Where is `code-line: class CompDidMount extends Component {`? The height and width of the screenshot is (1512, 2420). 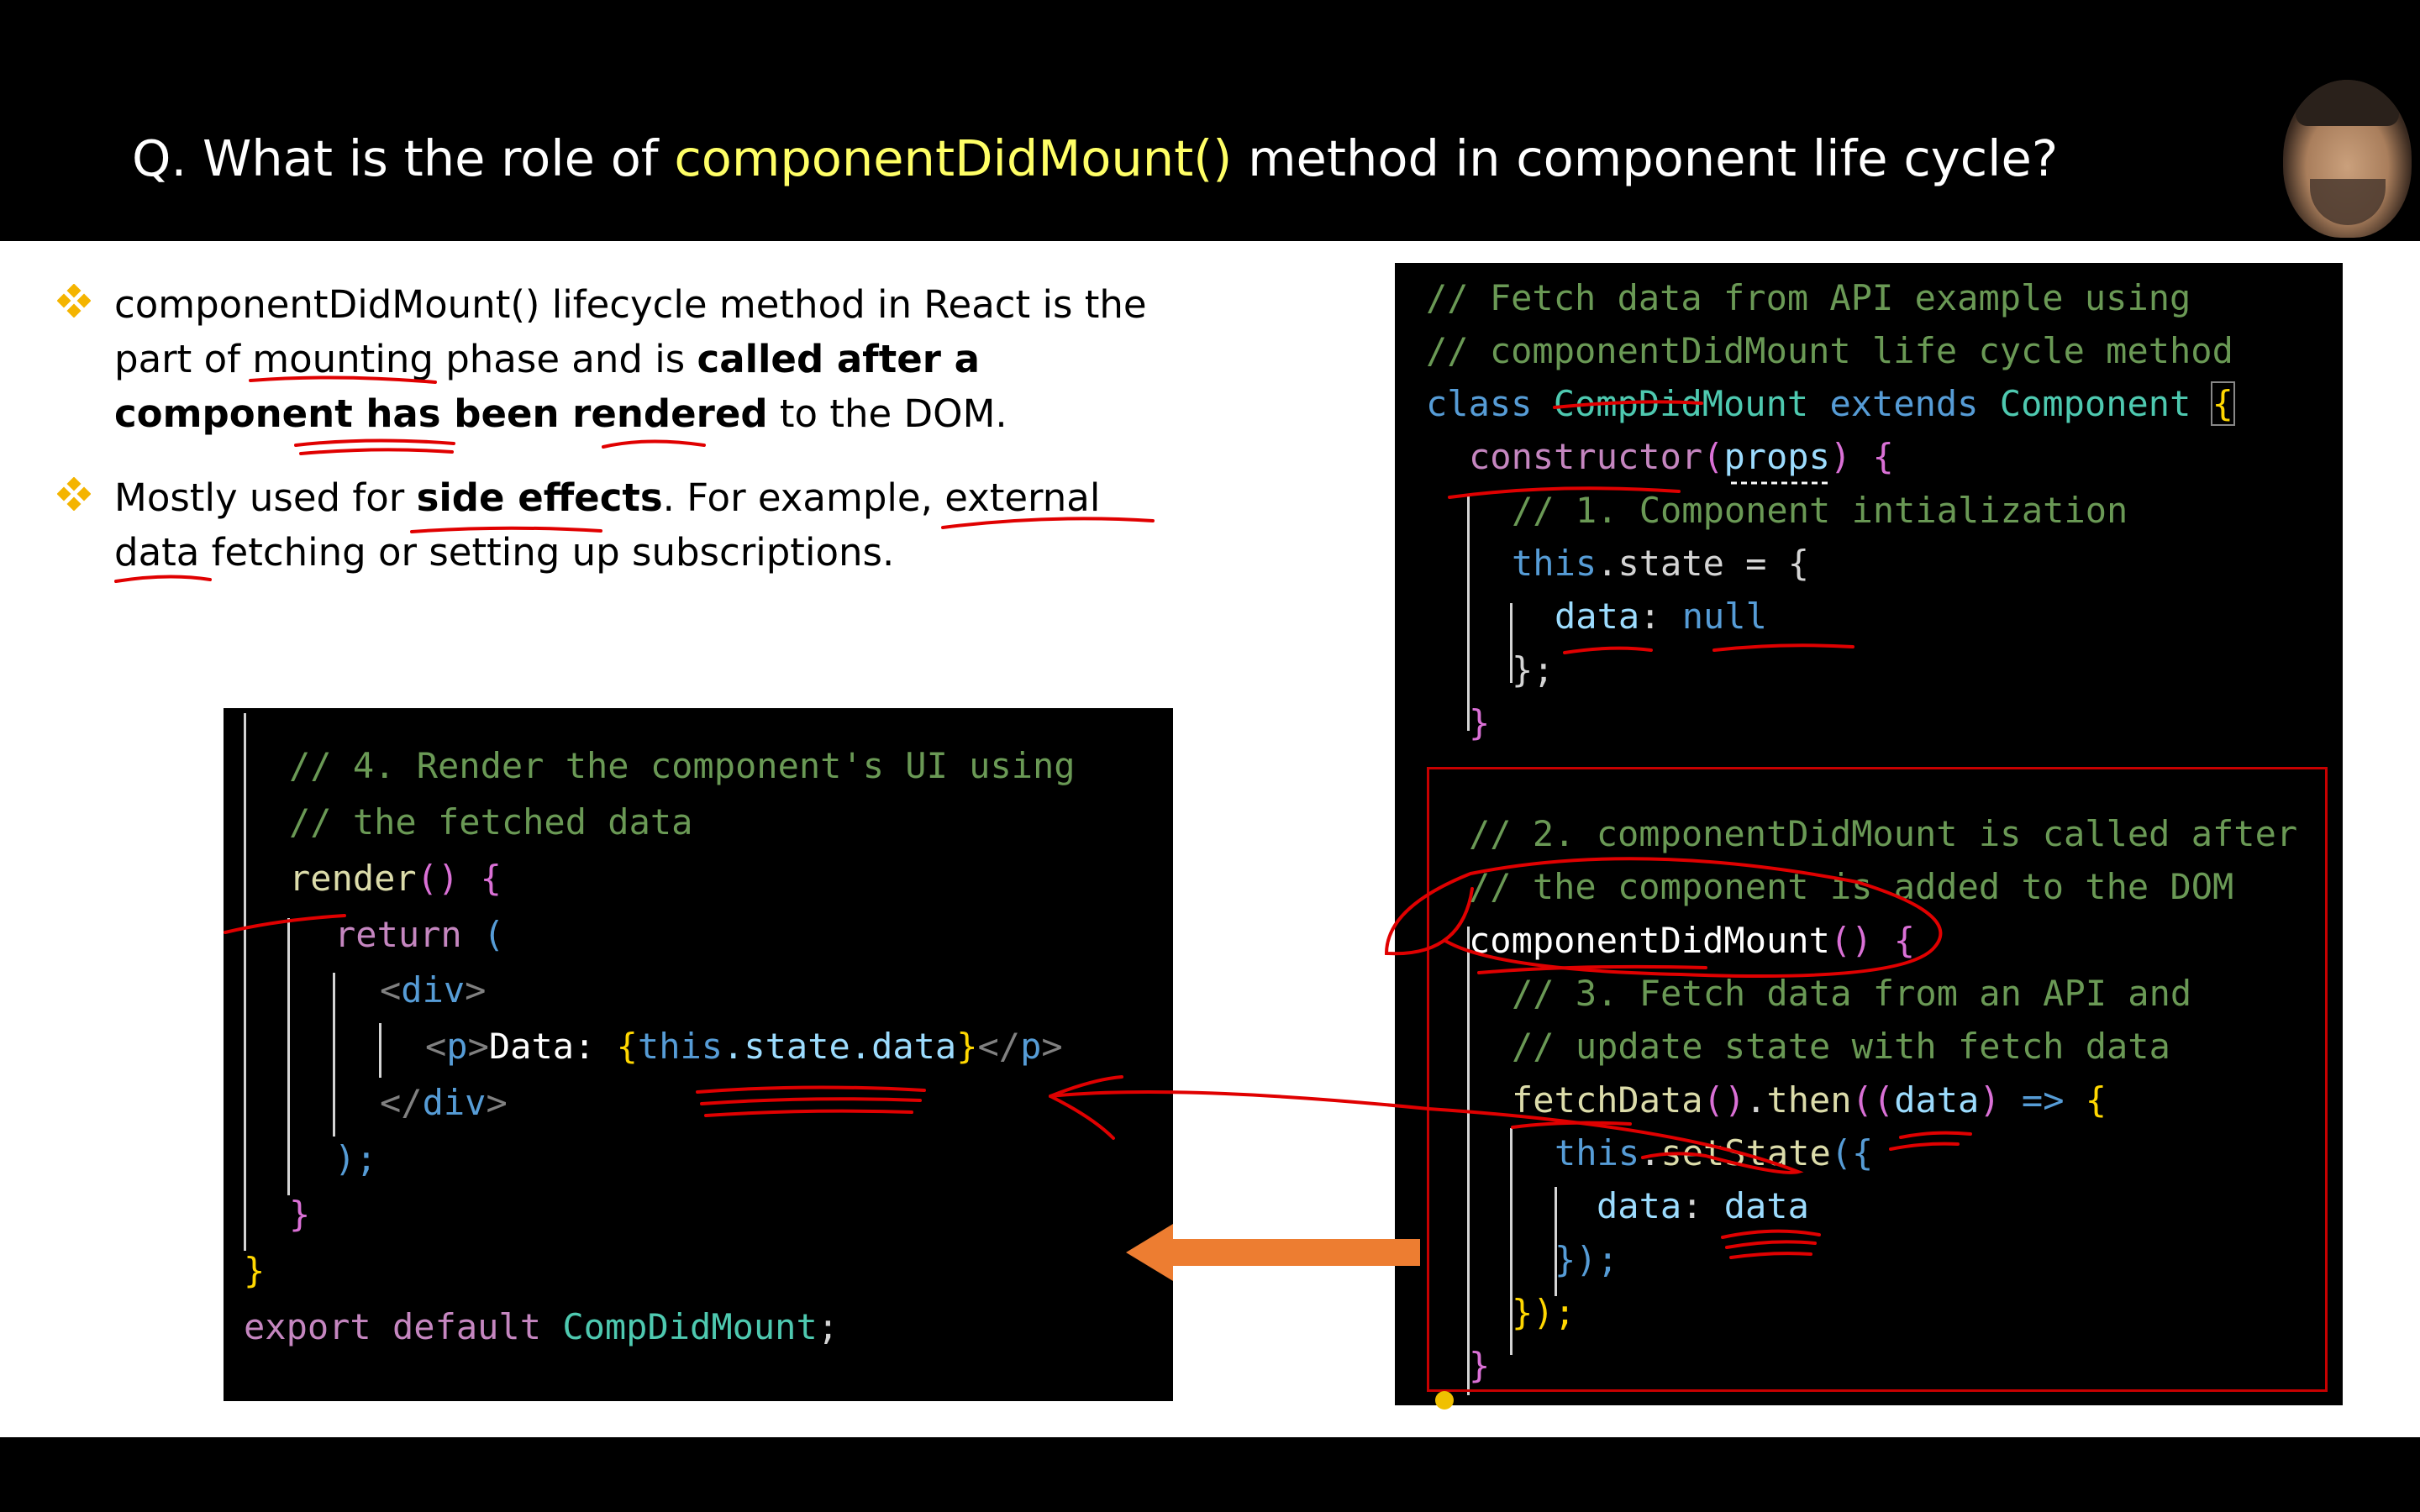 code-line: class CompDidMount extends Component { is located at coordinates (1830, 404).